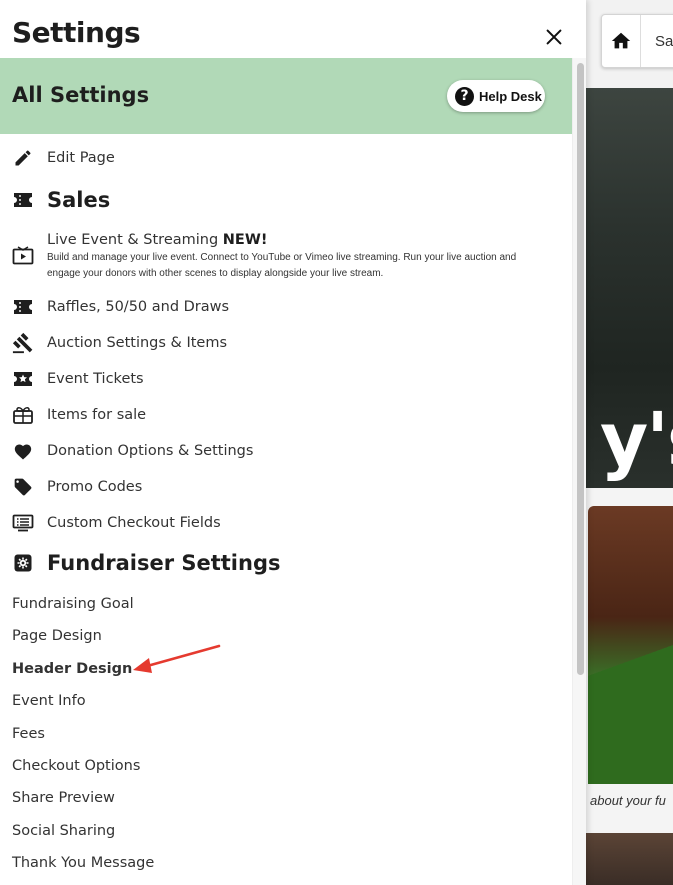 Image resolution: width=673 pixels, height=885 pixels. I want to click on menu-item-label: Items for sale, so click(97, 415).